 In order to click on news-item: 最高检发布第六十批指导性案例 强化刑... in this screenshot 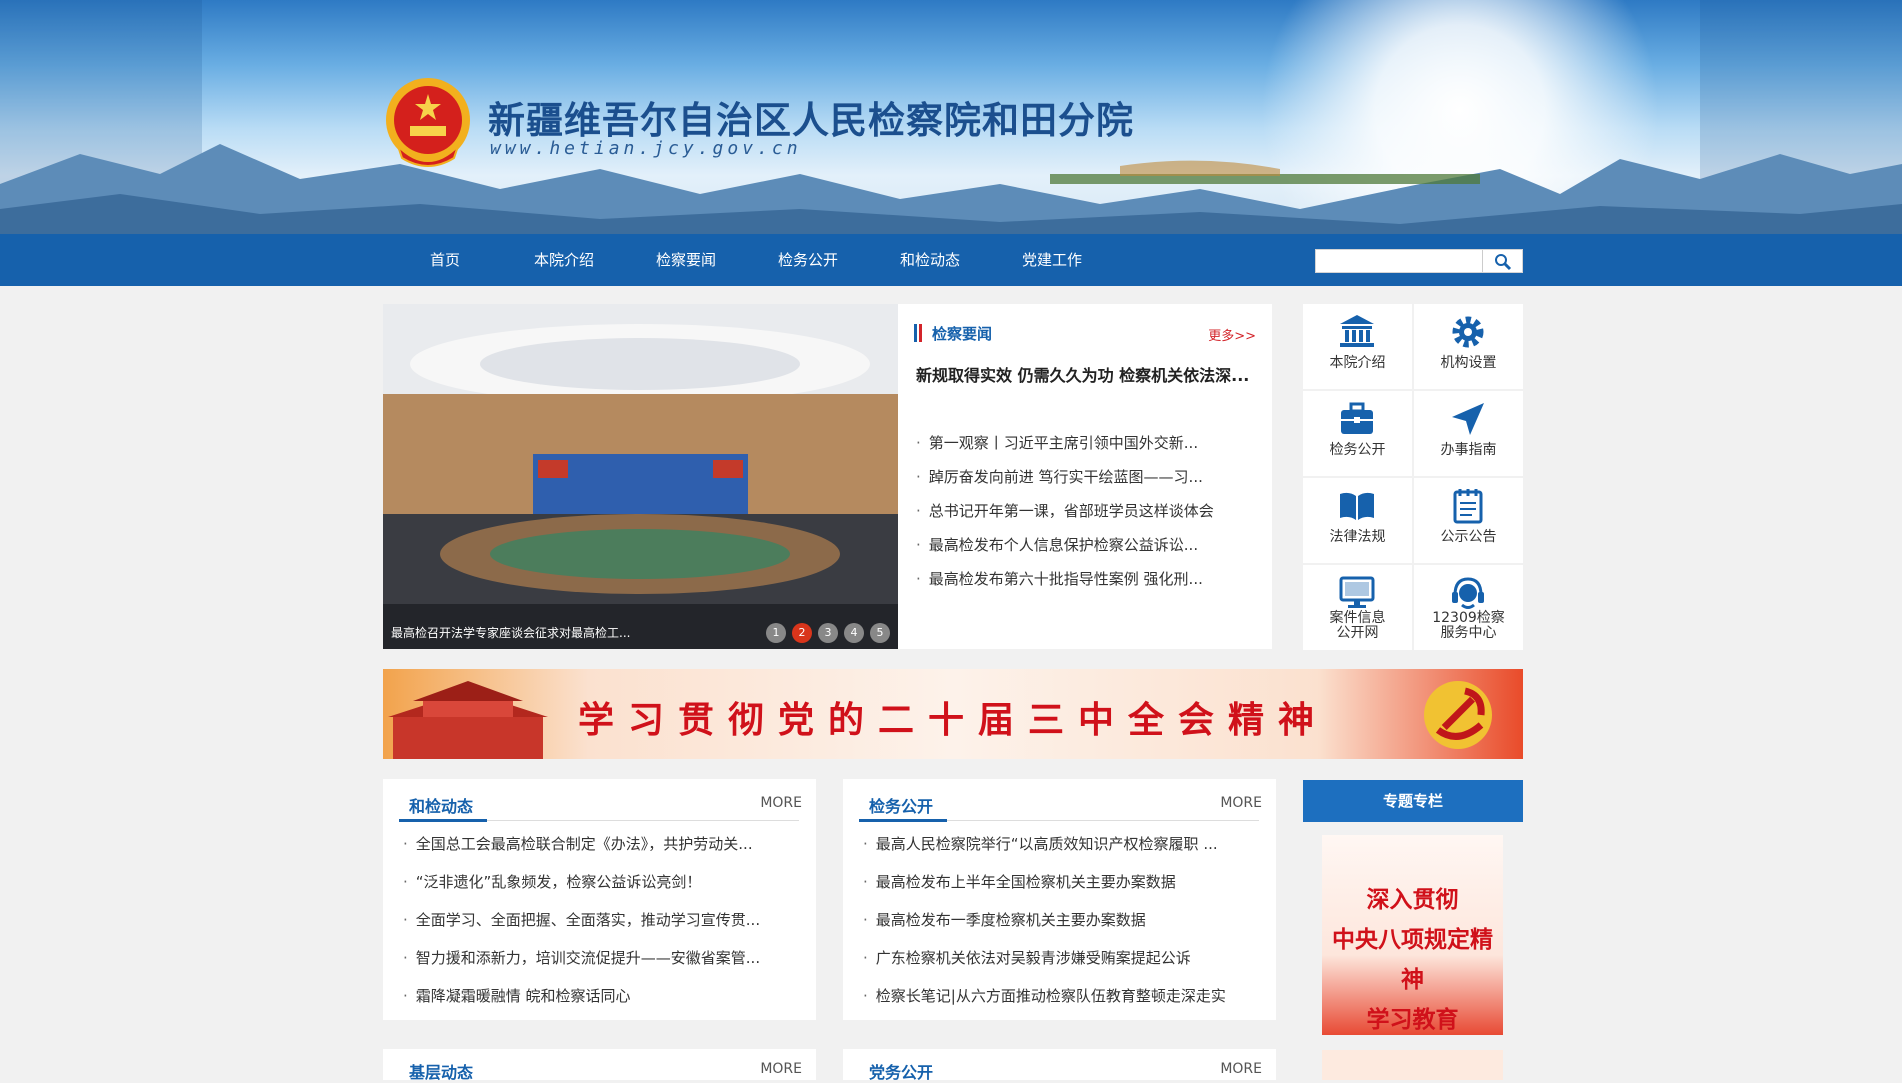, I will do `click(1086, 585)`.